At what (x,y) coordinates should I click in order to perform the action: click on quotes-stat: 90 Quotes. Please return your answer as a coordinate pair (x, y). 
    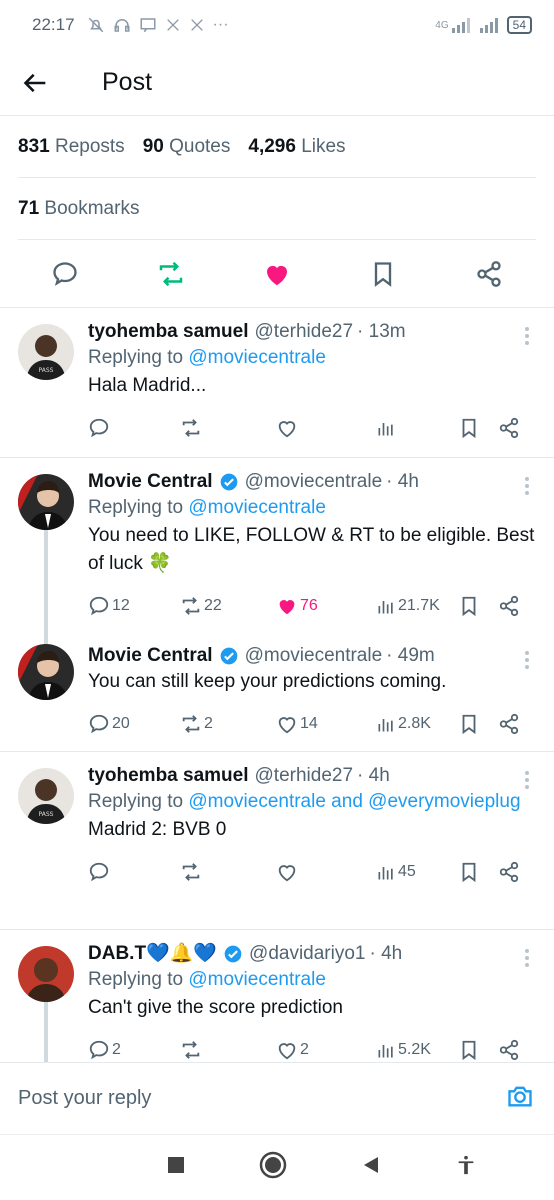
    Looking at the image, I should click on (187, 147).